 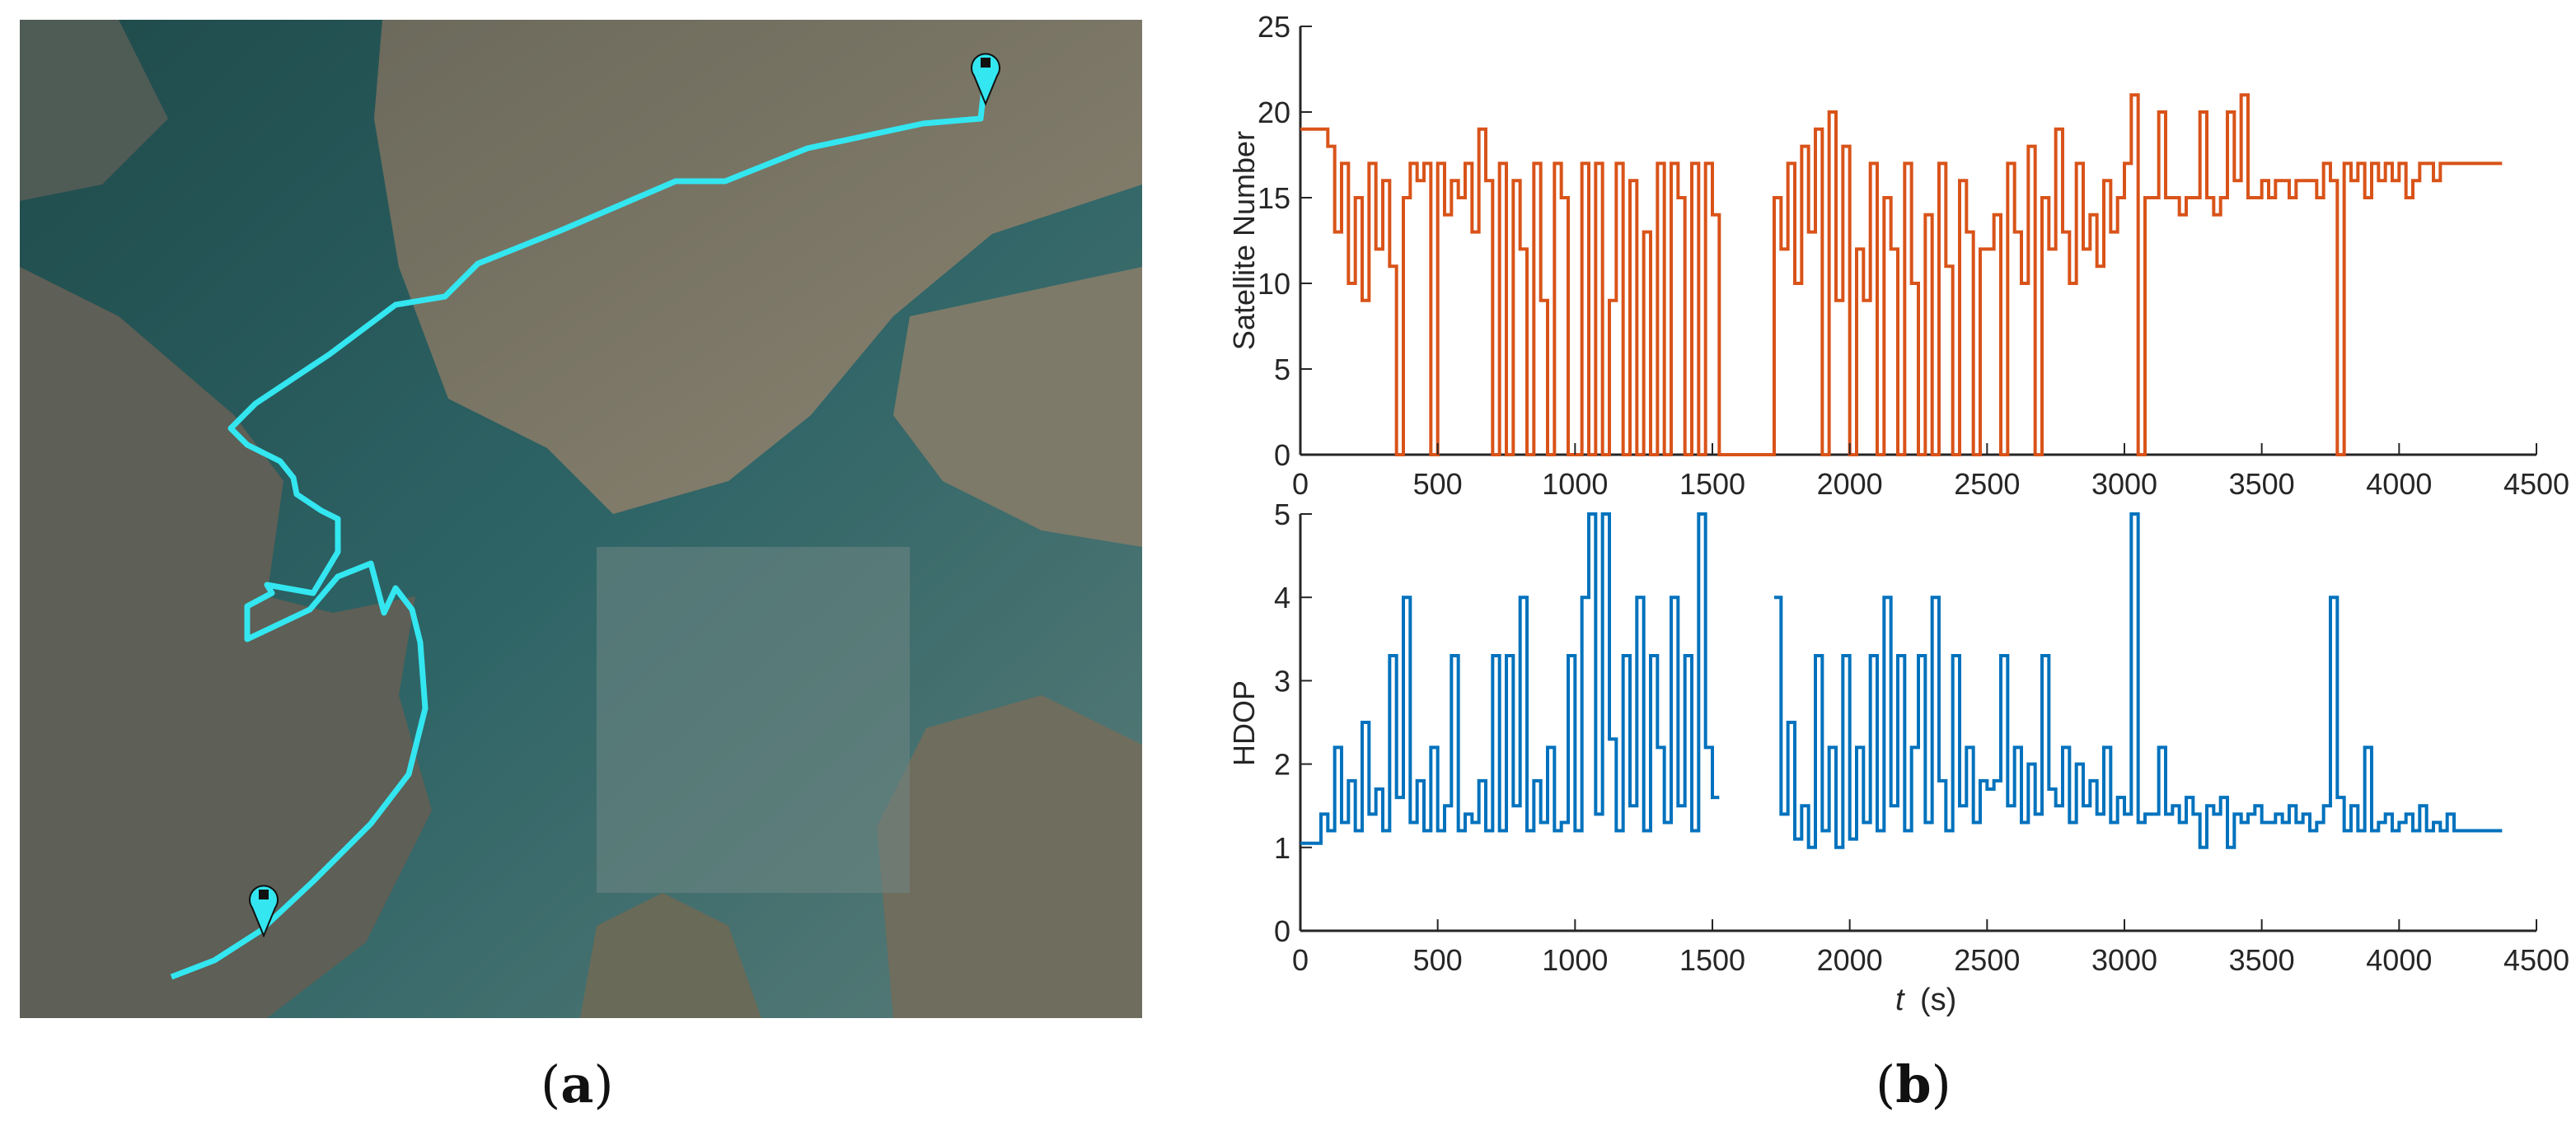 I want to click on y-tick: 25, so click(x=1285, y=27).